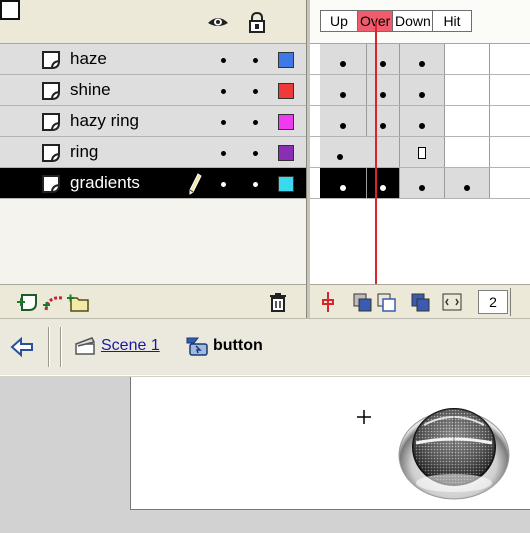 The width and height of the screenshot is (530, 533). I want to click on frame-tabs: Up Over Down Hit, so click(396, 21).